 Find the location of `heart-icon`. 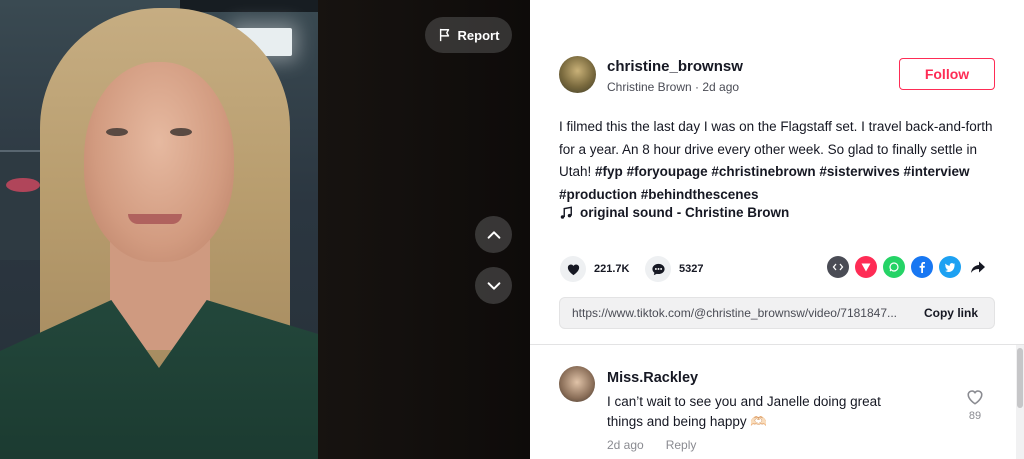

heart-icon is located at coordinates (573, 269).